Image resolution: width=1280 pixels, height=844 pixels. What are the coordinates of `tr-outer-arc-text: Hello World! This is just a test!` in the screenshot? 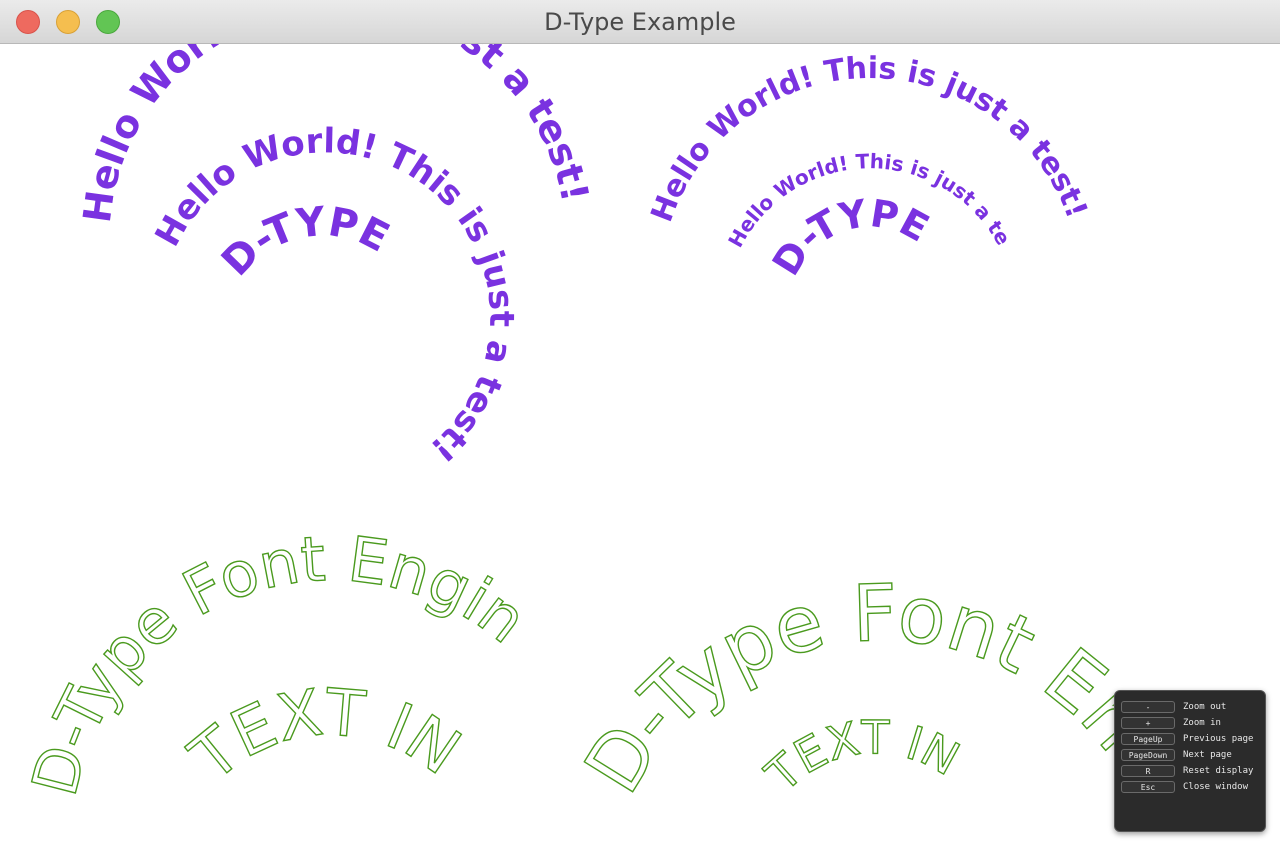 It's located at (869, 139).